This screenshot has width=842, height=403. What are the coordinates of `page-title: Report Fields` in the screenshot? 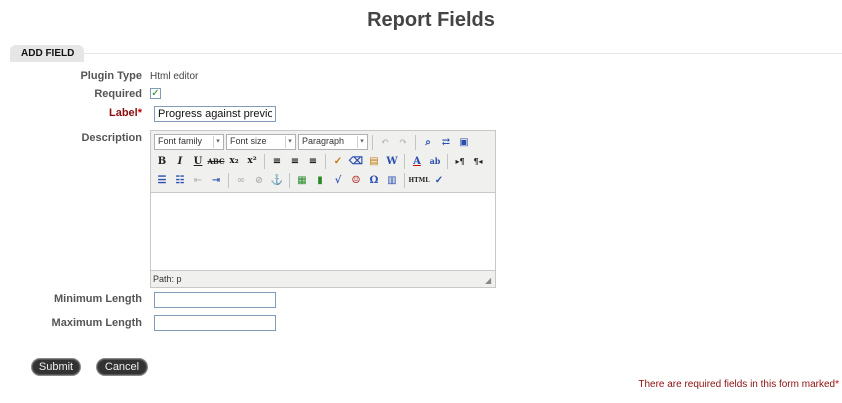 It's located at (431, 20).